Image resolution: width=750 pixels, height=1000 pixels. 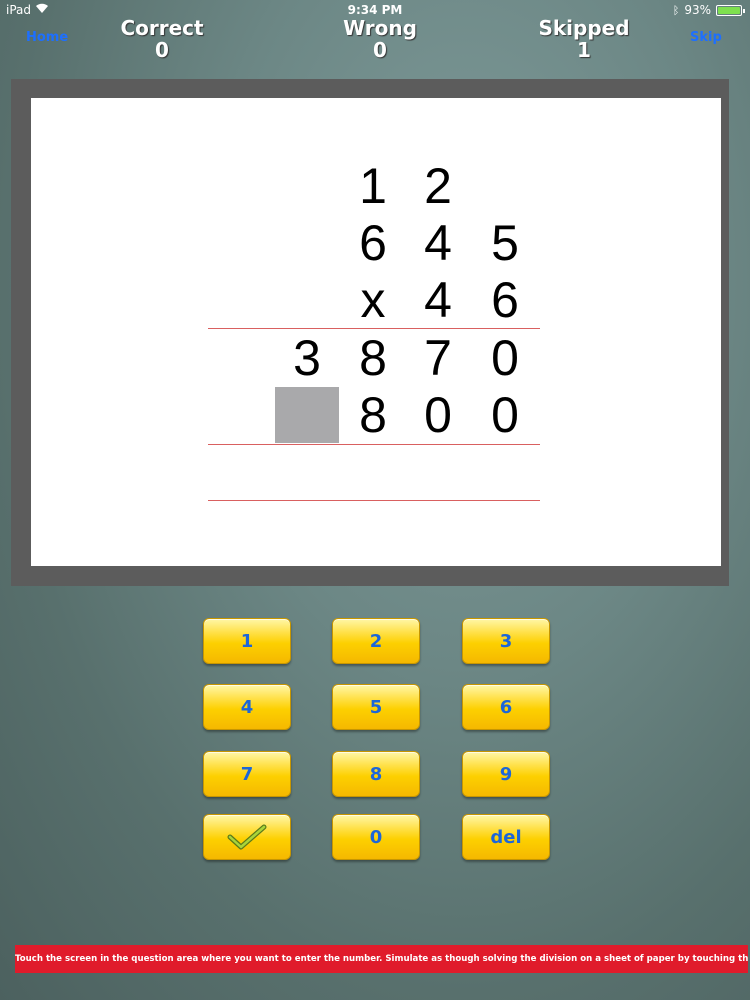 What do you see at coordinates (373, 300) in the screenshot?
I see `multiply-sign: x` at bounding box center [373, 300].